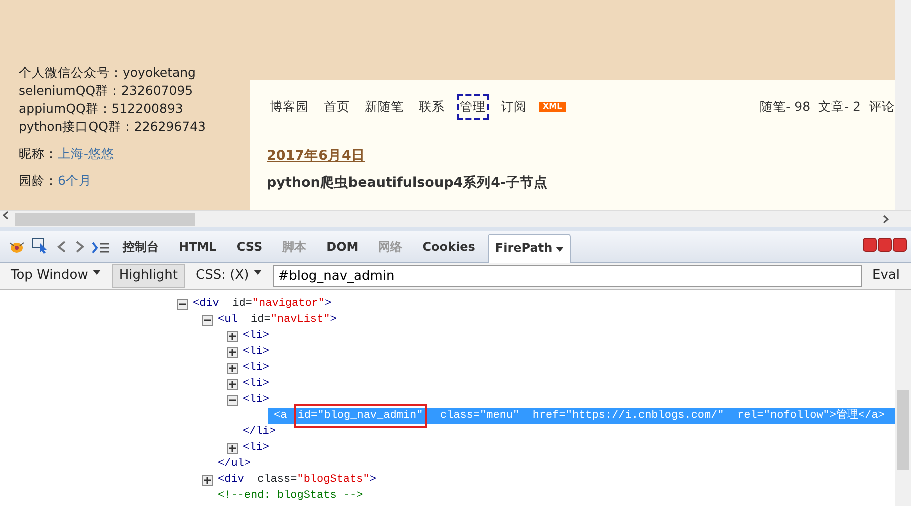 The width and height of the screenshot is (911, 506). Describe the element at coordinates (229, 276) in the screenshot. I see `selector-mode-dropdown: CSS: (X)` at that location.